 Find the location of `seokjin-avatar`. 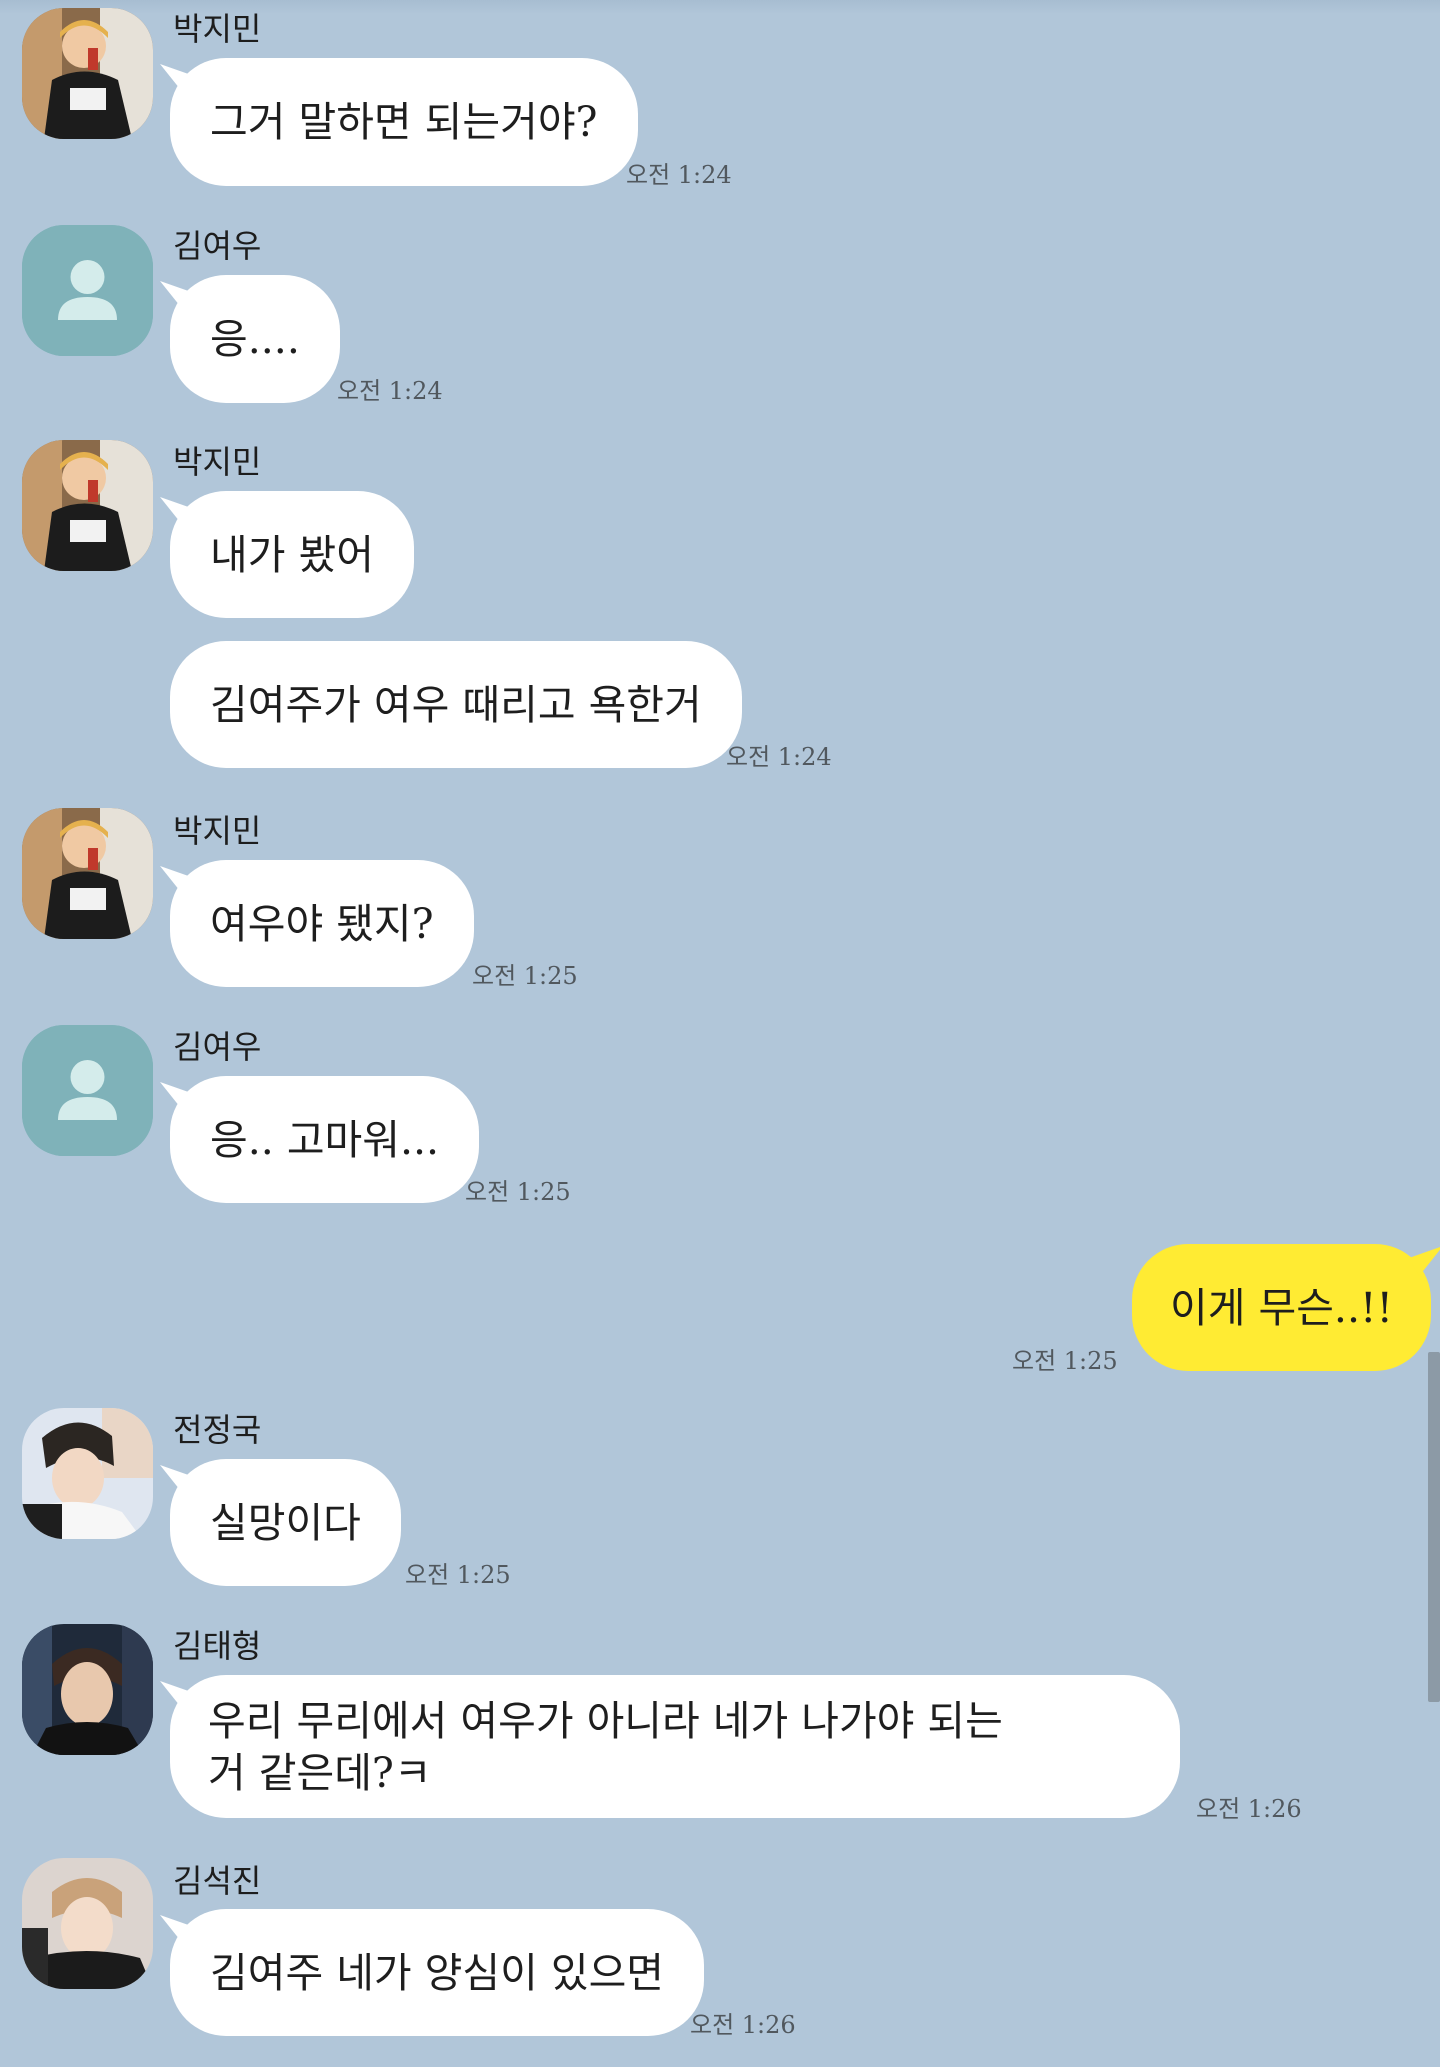

seokjin-avatar is located at coordinates (87, 1923).